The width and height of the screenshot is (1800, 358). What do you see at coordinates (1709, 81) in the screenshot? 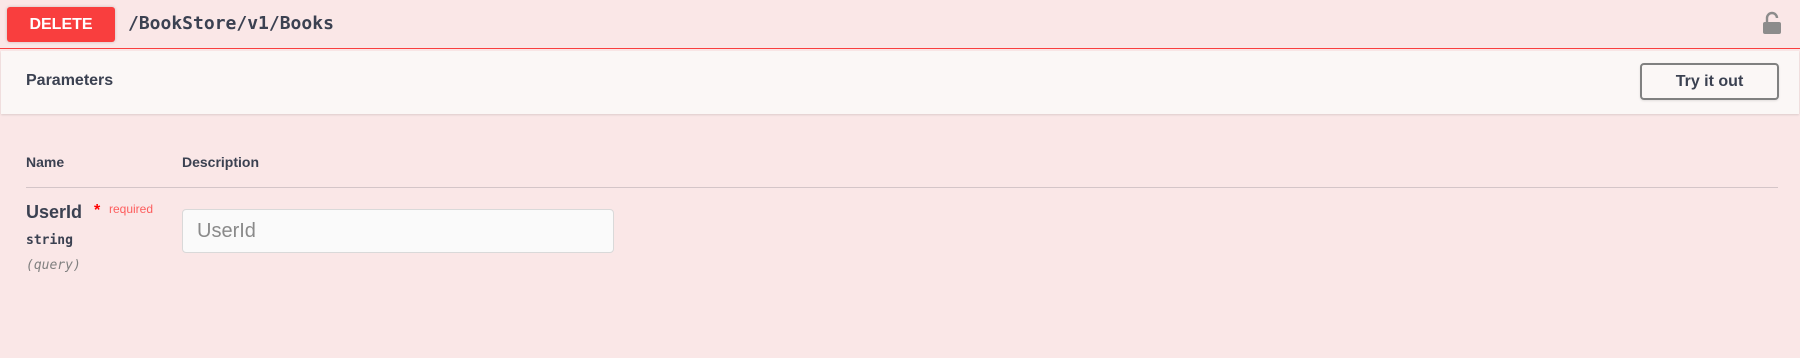
I see `try-it-out-button: Try it out` at bounding box center [1709, 81].